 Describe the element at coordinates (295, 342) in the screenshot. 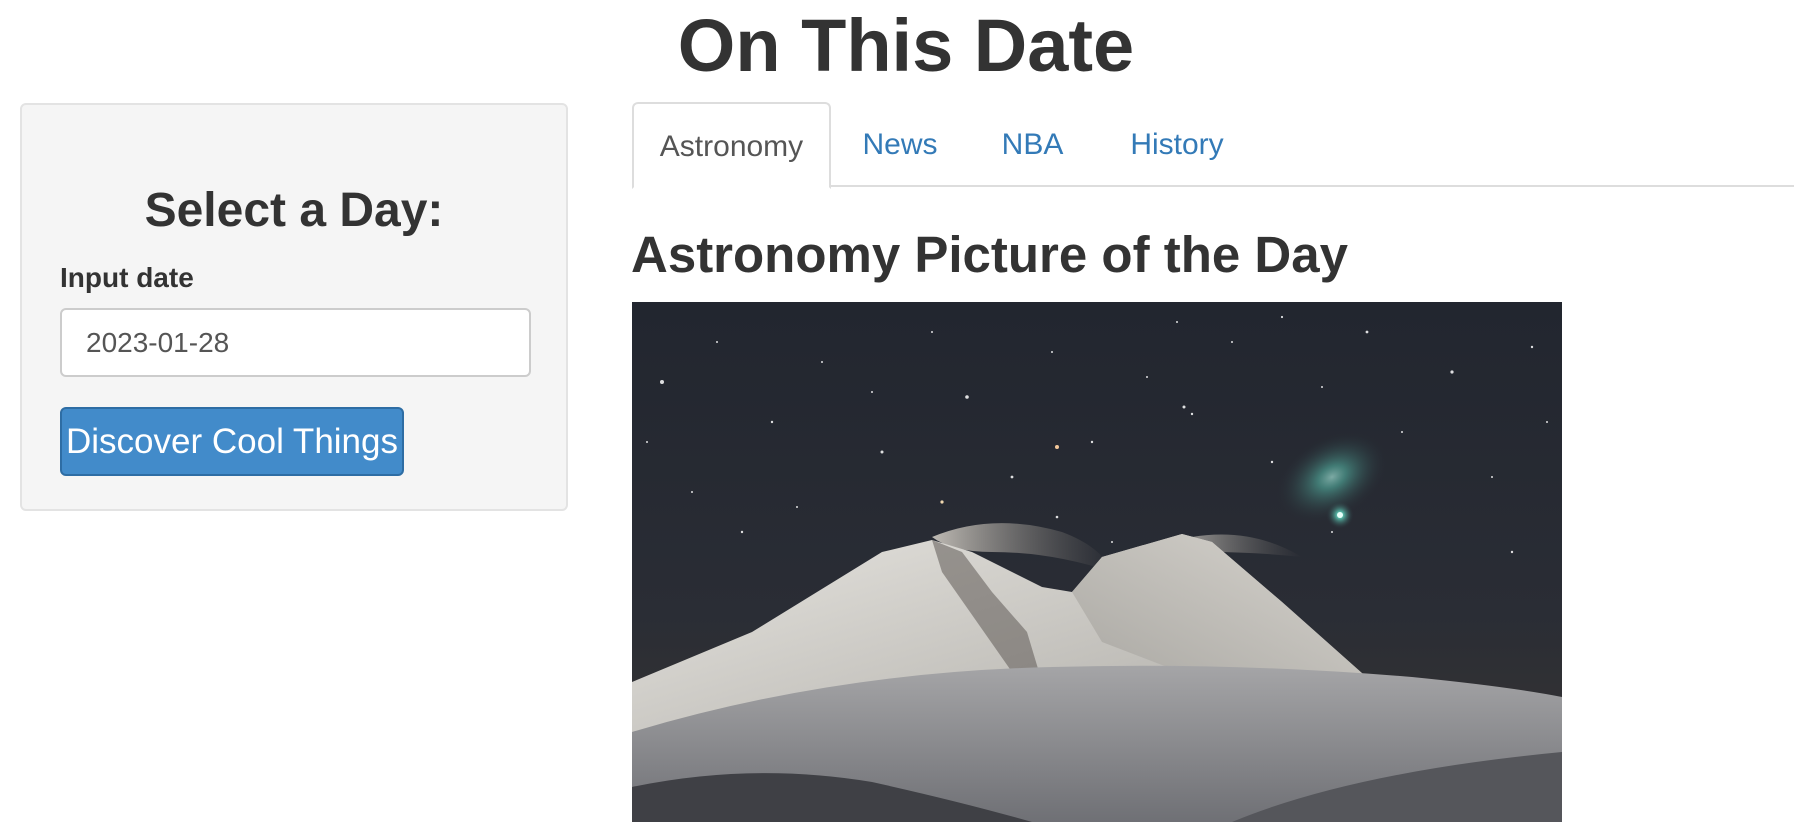

I see `date-input` at that location.